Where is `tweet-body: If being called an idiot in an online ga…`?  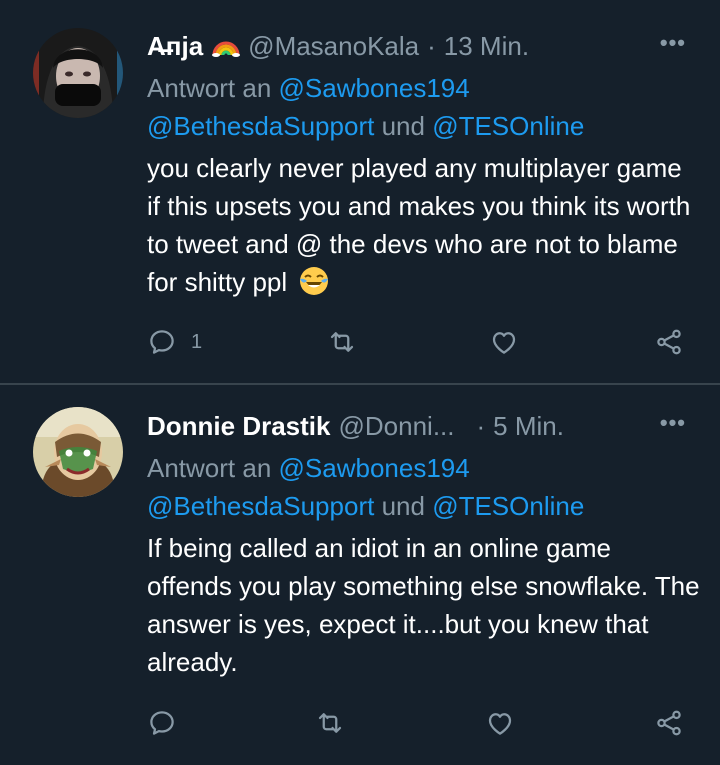
tweet-body: If being called an idiot in an online ga… is located at coordinates (423, 605).